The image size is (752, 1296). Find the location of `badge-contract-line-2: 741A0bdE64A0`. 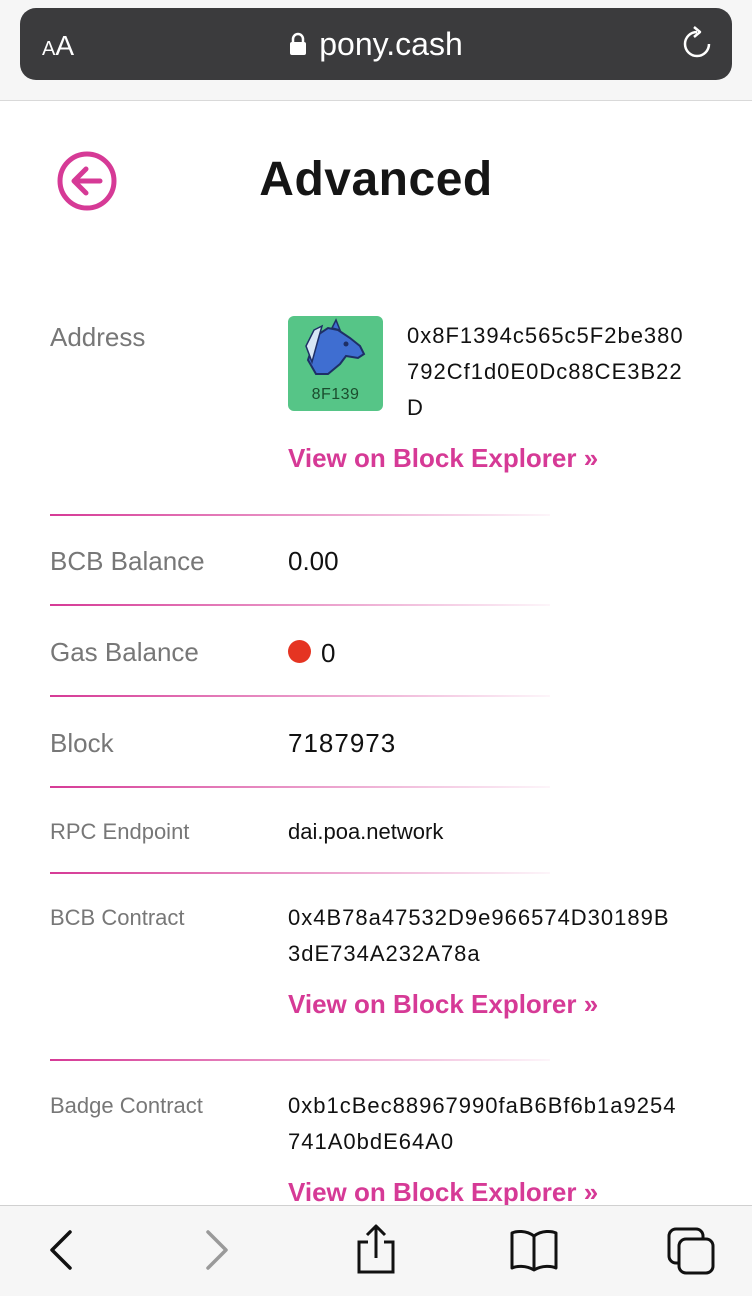

badge-contract-line-2: 741A0bdE64A0 is located at coordinates (371, 1141).